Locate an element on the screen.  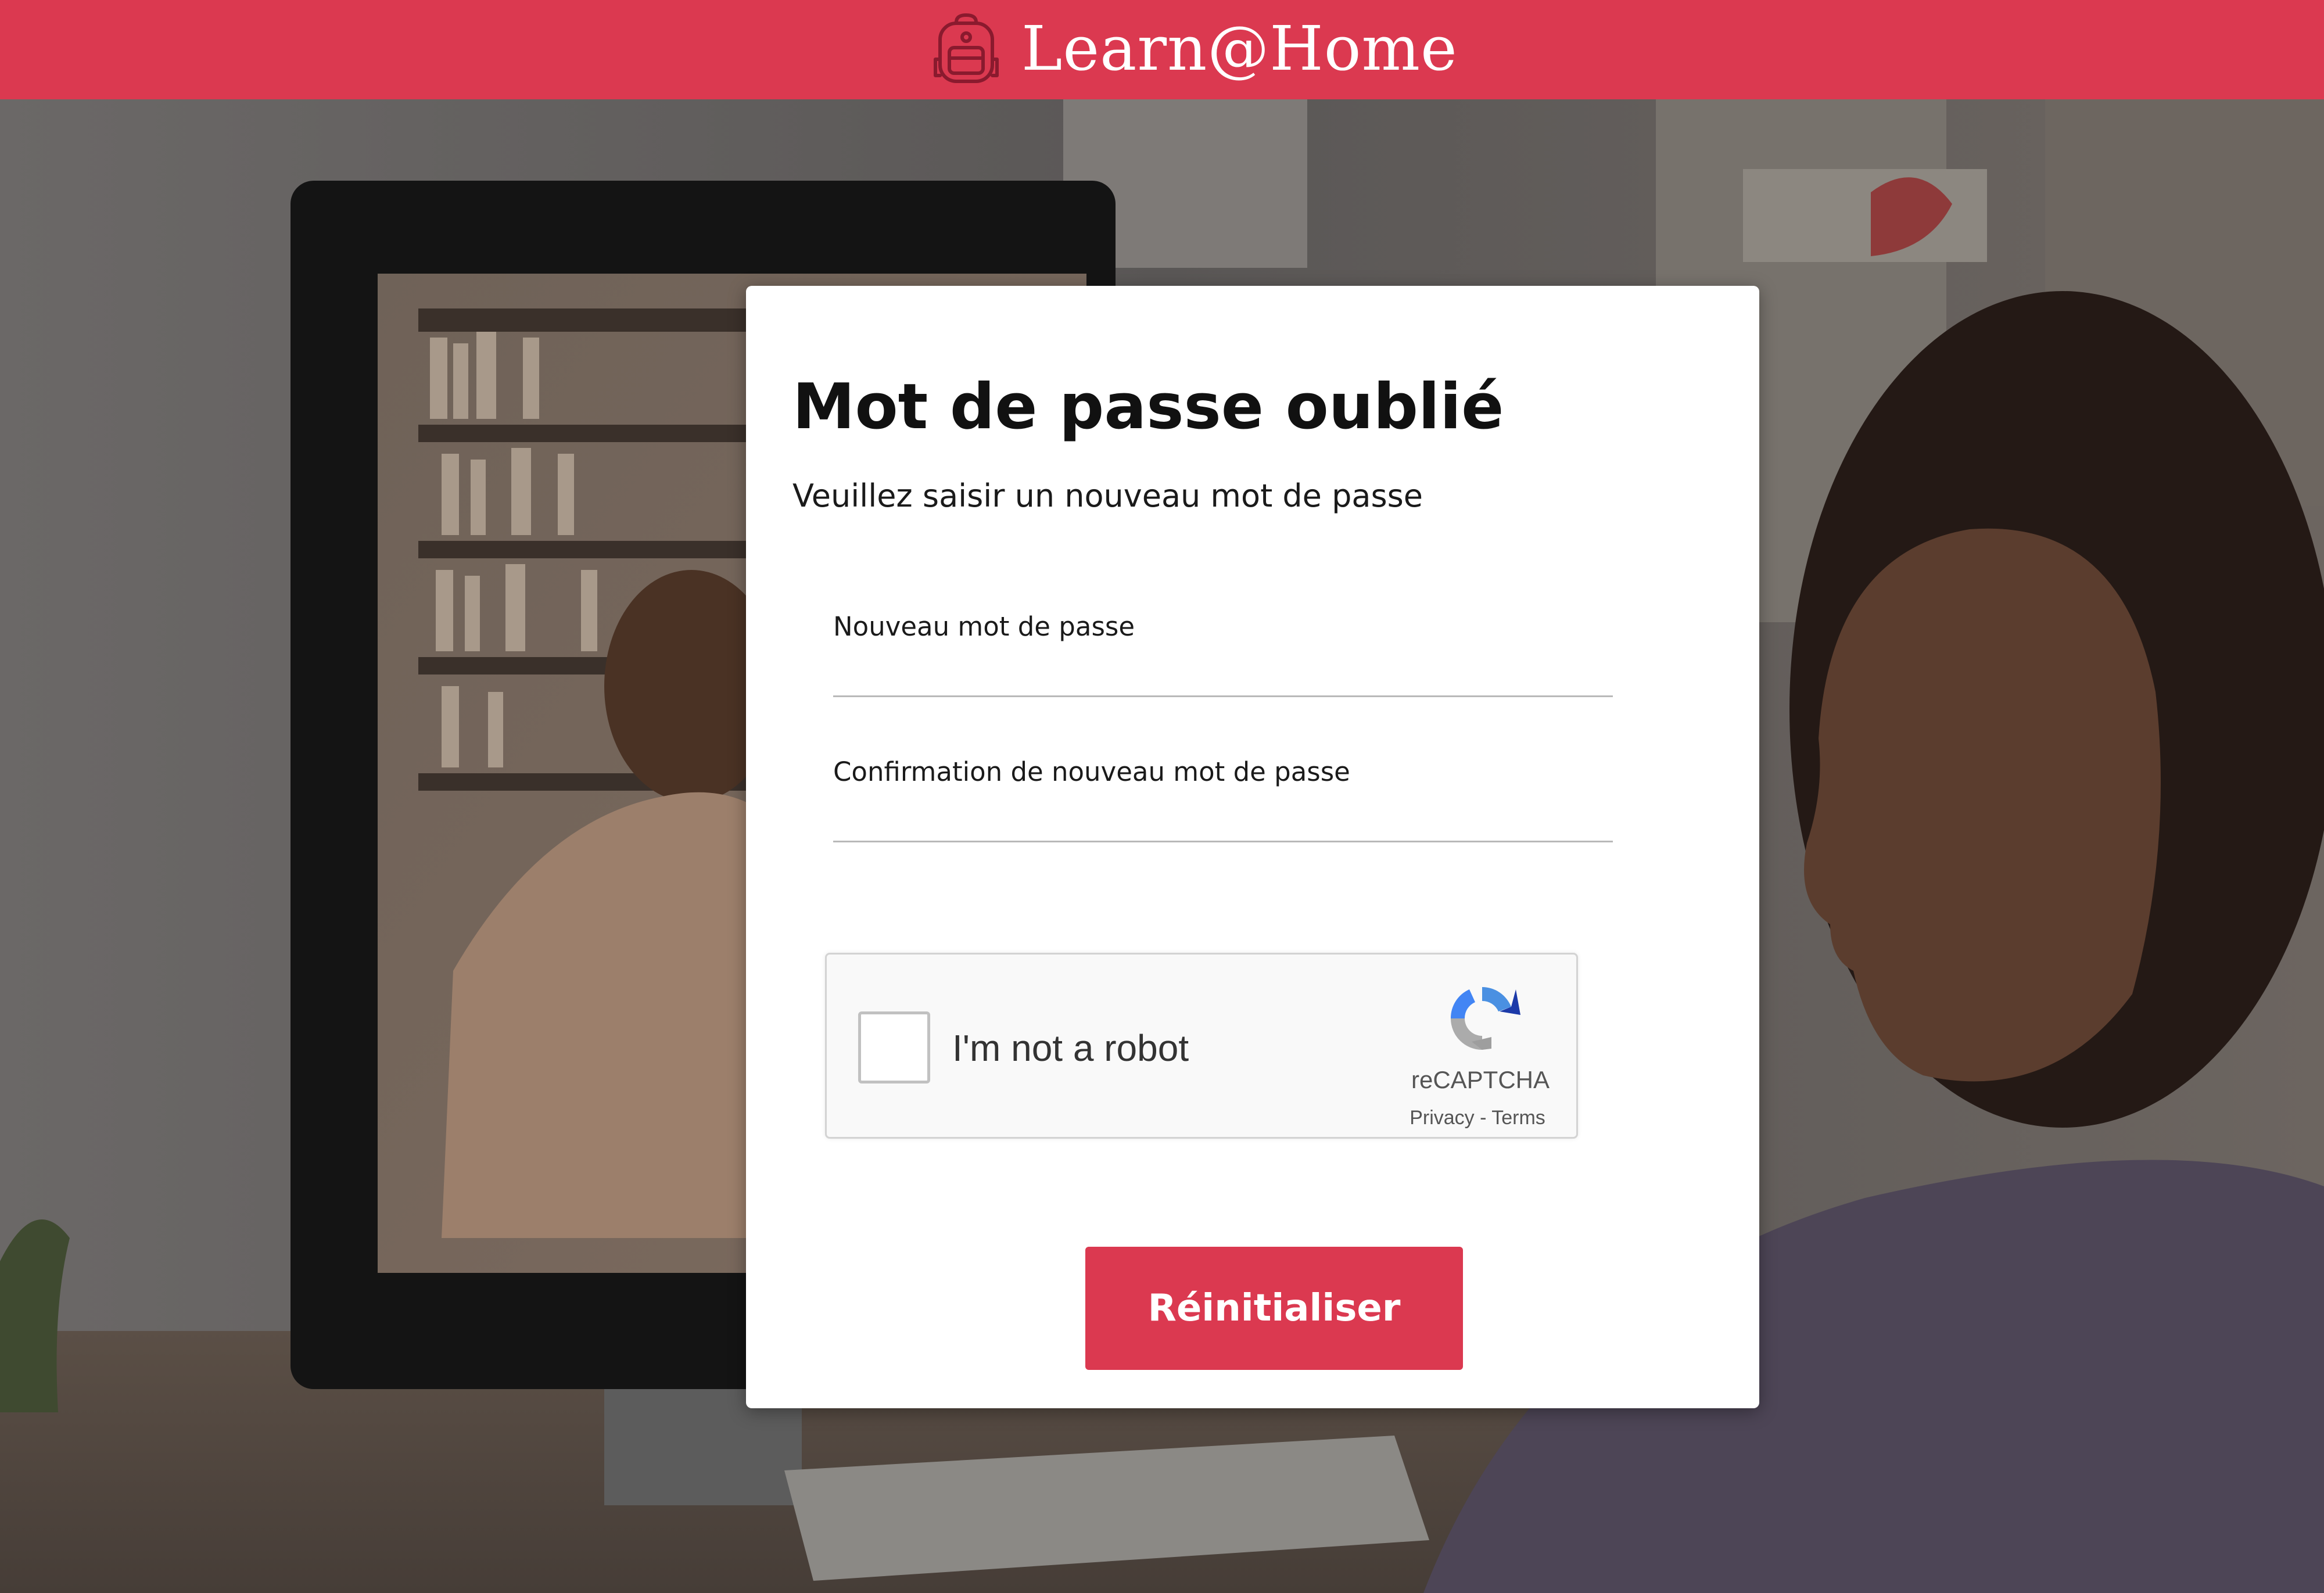
reset-button: Réinitialiser is located at coordinates (1274, 1308).